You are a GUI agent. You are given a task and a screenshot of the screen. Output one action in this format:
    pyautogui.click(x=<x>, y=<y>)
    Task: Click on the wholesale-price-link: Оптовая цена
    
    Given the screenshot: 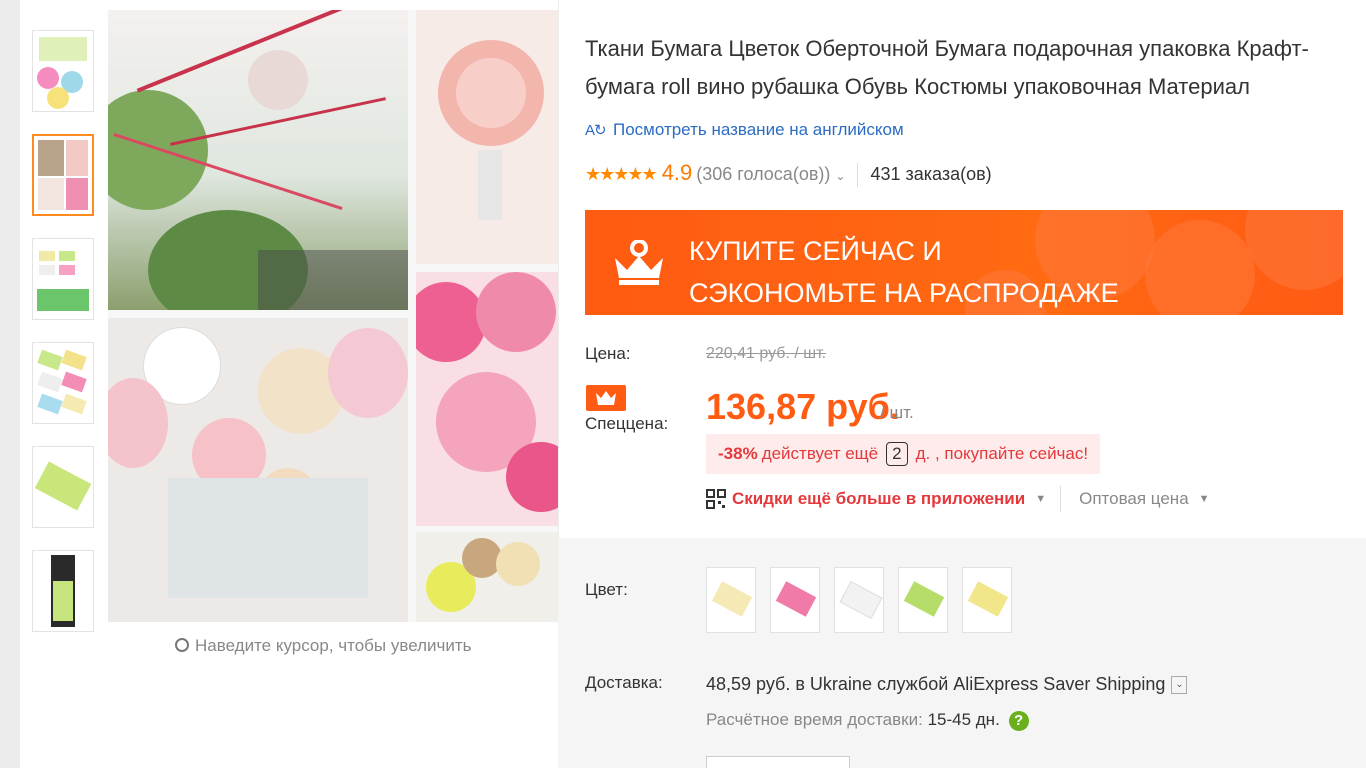 What is the action you would take?
    pyautogui.click(x=1134, y=499)
    